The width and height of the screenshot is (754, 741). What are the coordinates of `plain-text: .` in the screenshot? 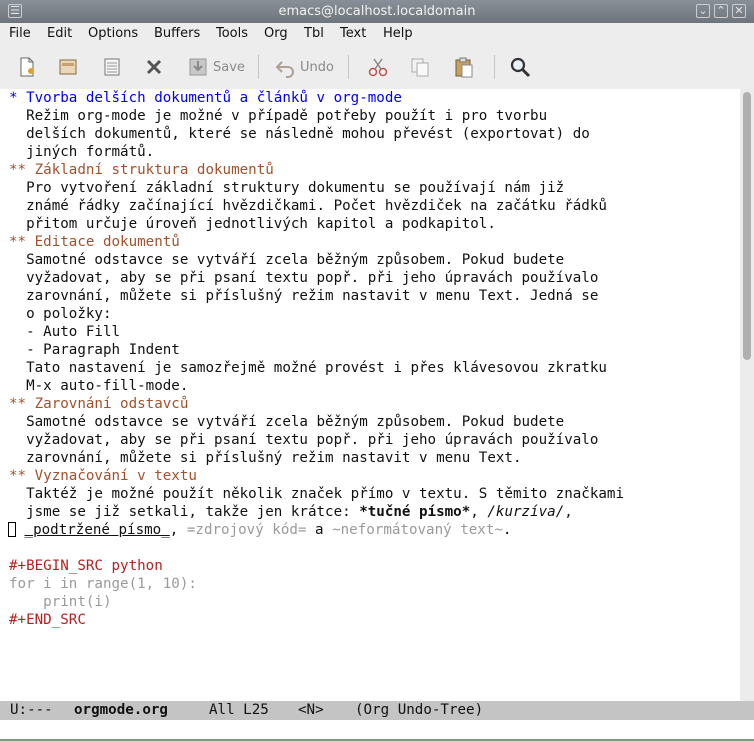 It's located at (507, 530).